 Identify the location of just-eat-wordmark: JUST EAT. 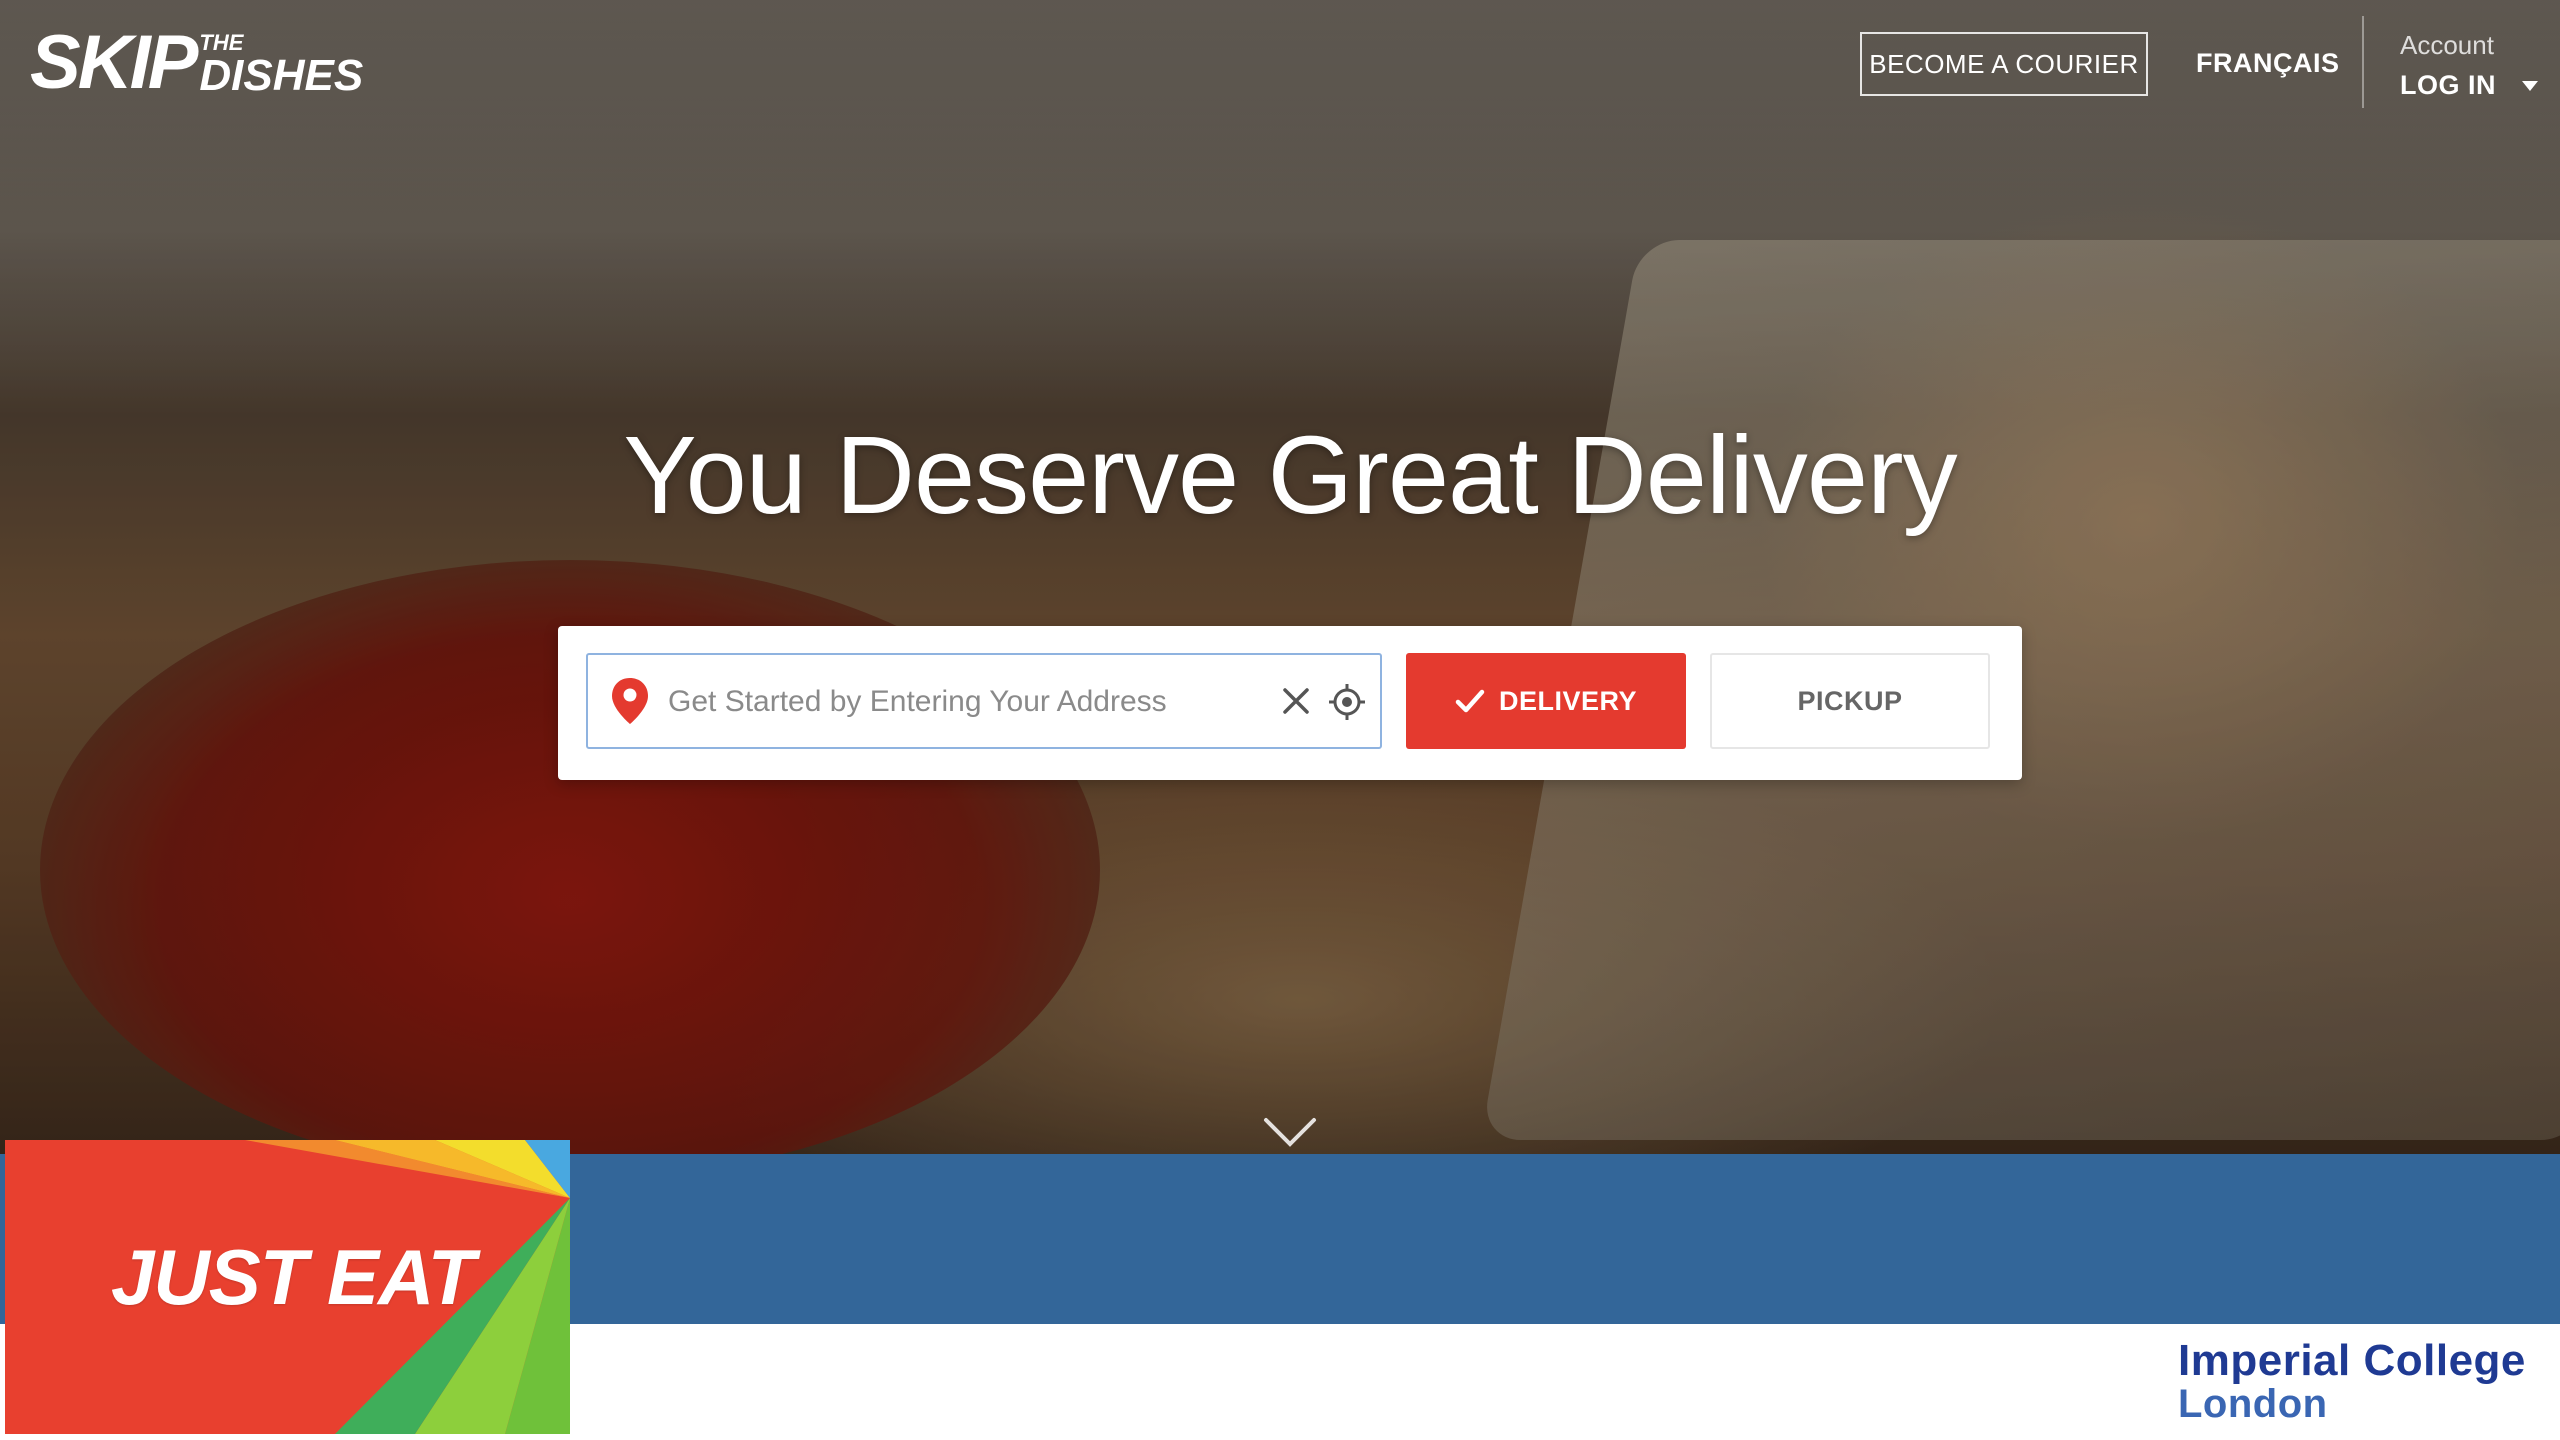
(293, 1277).